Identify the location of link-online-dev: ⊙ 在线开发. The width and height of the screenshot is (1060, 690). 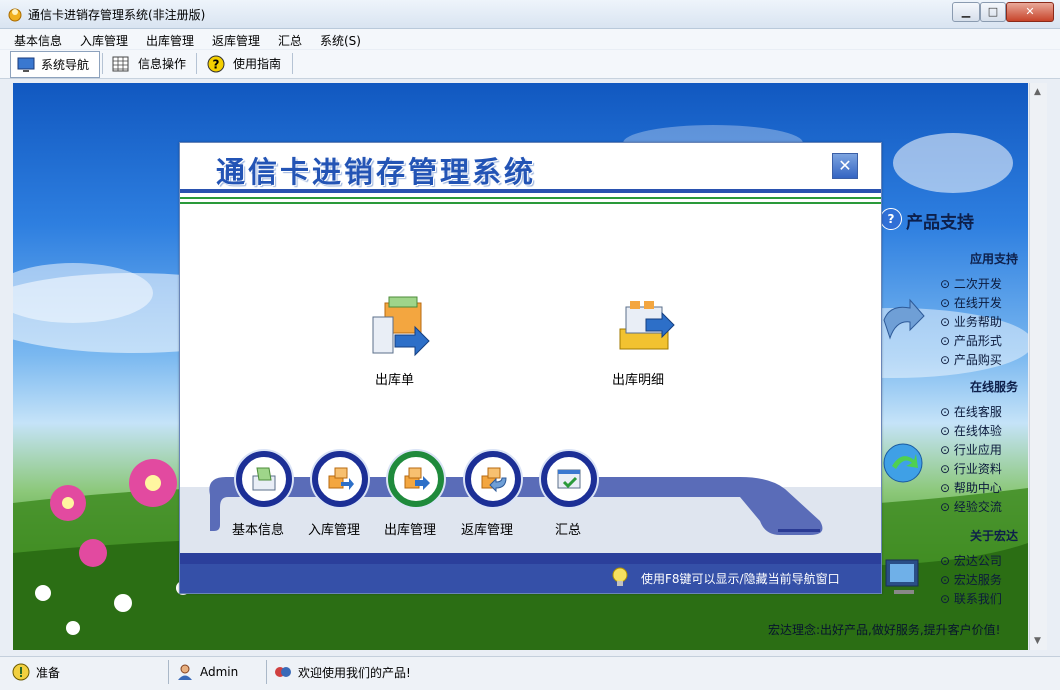
(971, 303).